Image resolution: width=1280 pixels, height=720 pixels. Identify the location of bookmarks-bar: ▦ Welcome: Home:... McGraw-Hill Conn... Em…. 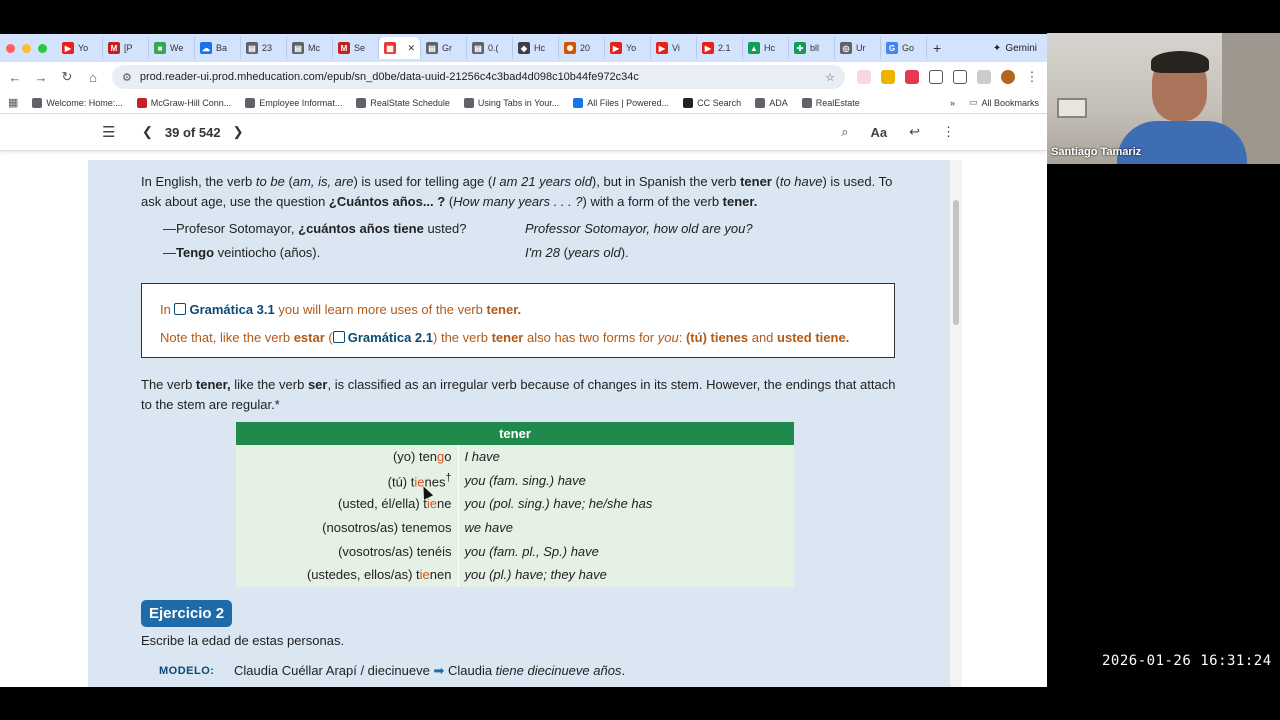
(523, 103).